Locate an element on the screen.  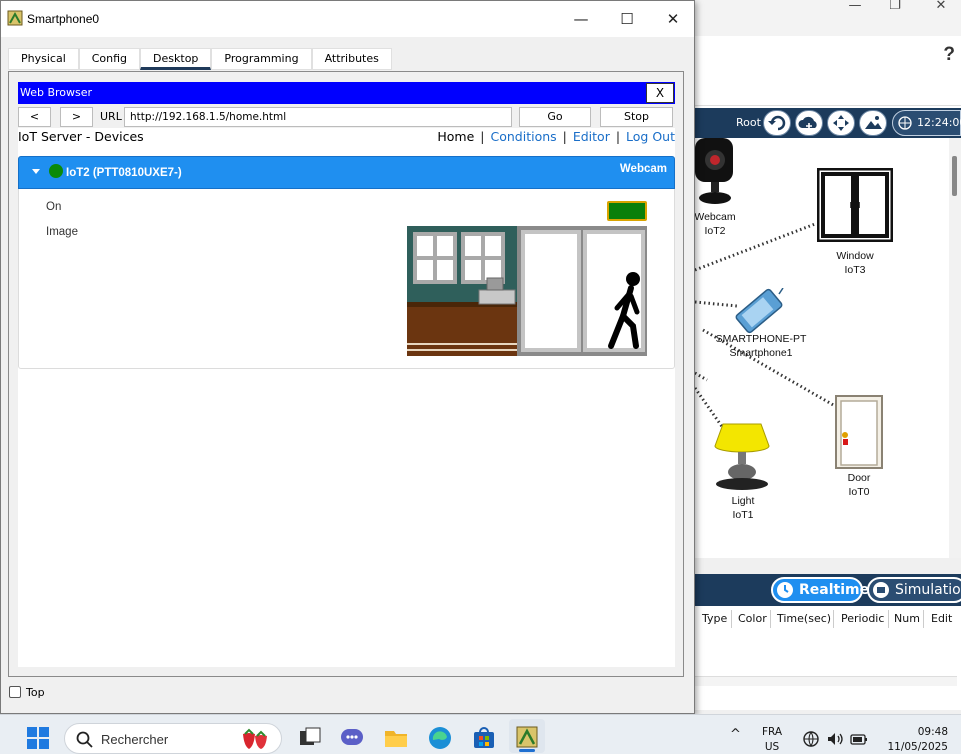
workspace-clock: 12:24:00 is located at coordinates (926, 123).